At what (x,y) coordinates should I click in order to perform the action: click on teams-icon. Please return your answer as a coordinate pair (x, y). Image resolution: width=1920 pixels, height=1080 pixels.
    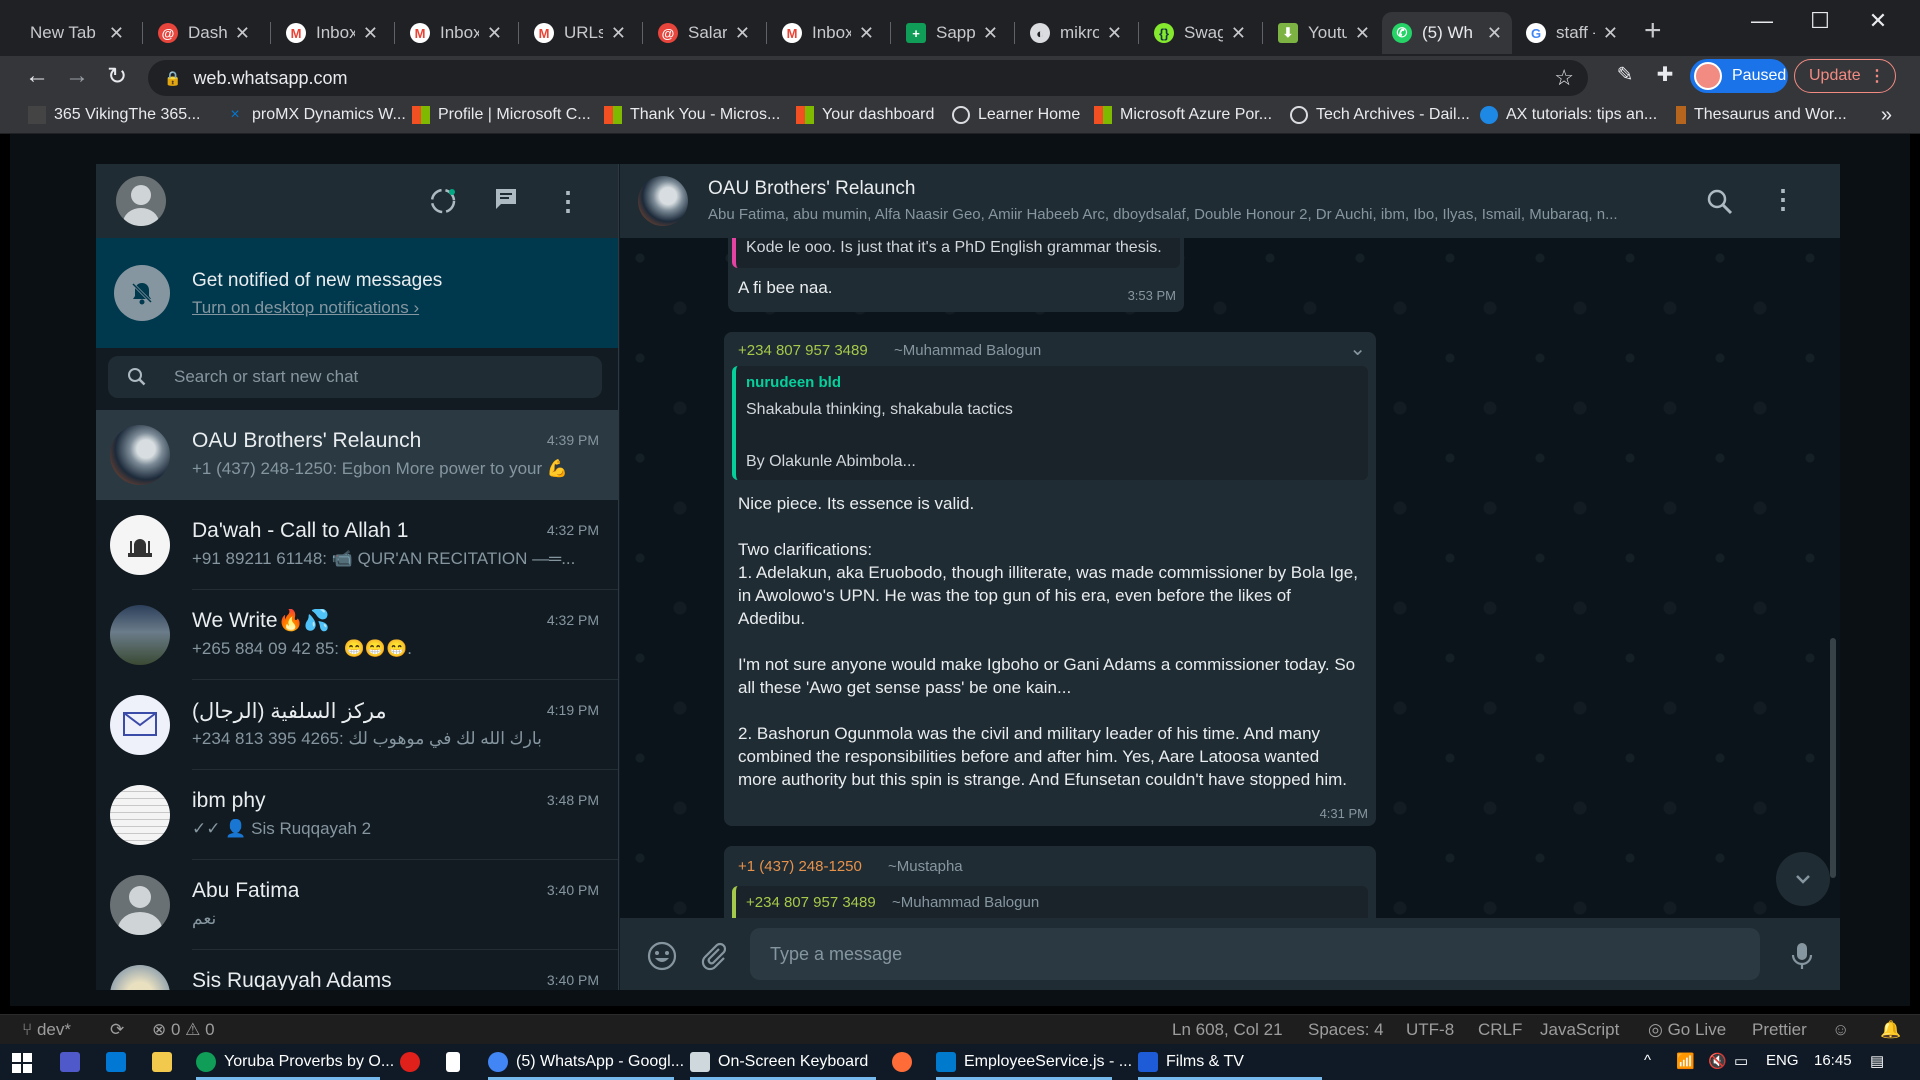
    Looking at the image, I should click on (74, 1062).